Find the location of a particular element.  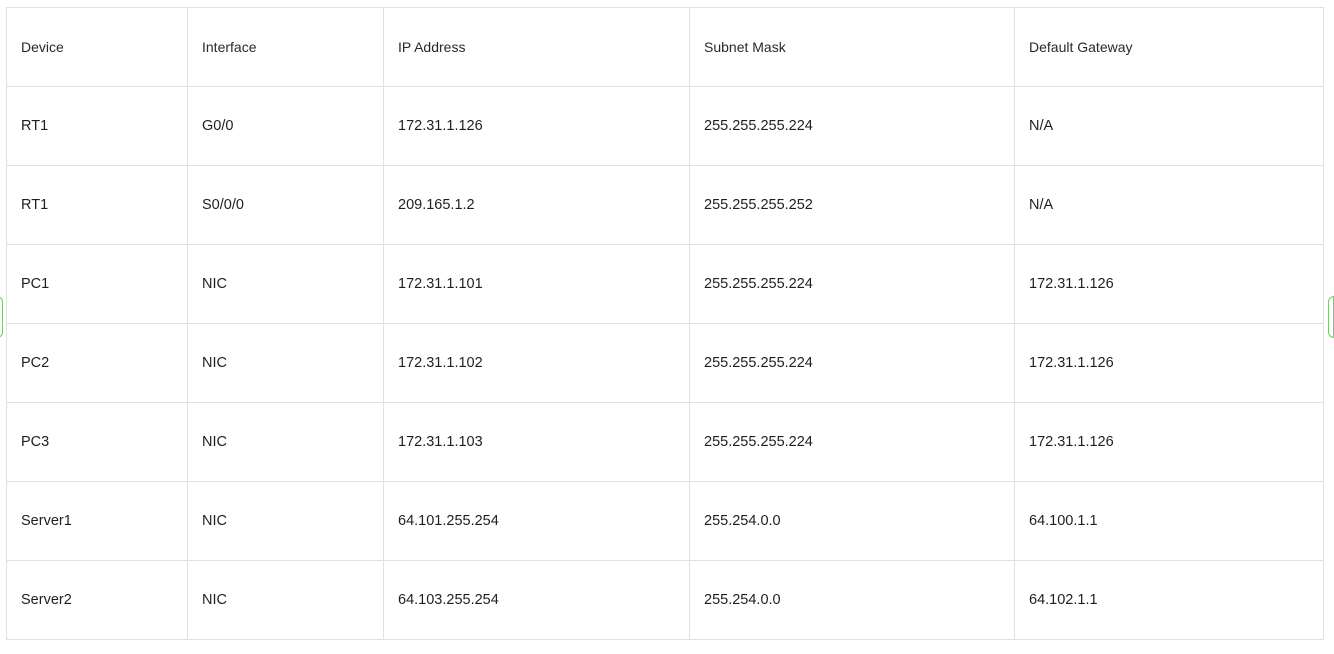

cell-interface: S0/0/0 is located at coordinates (285, 205).